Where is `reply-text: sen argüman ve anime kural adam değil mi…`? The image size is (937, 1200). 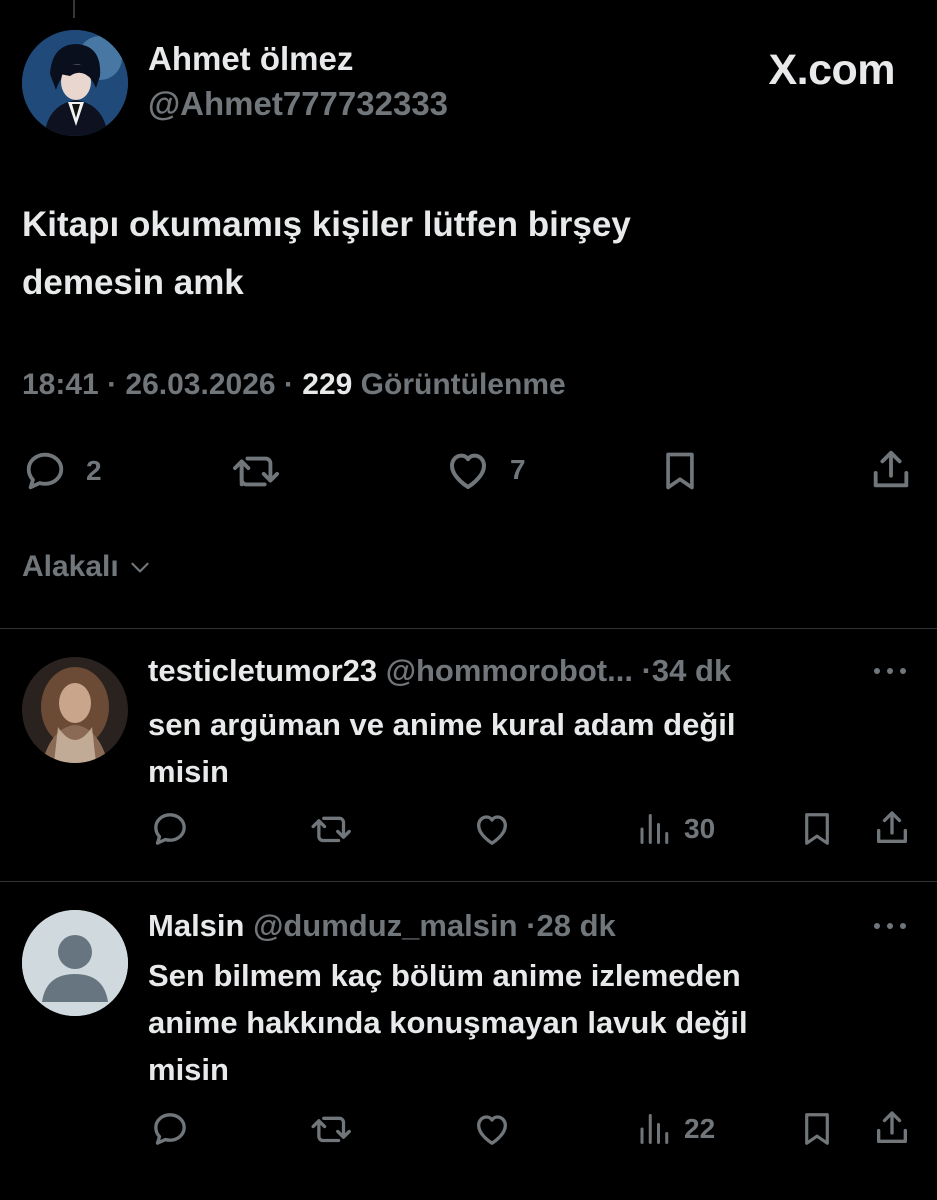 reply-text: sen argüman ve anime kural adam değil mi… is located at coordinates (528, 748).